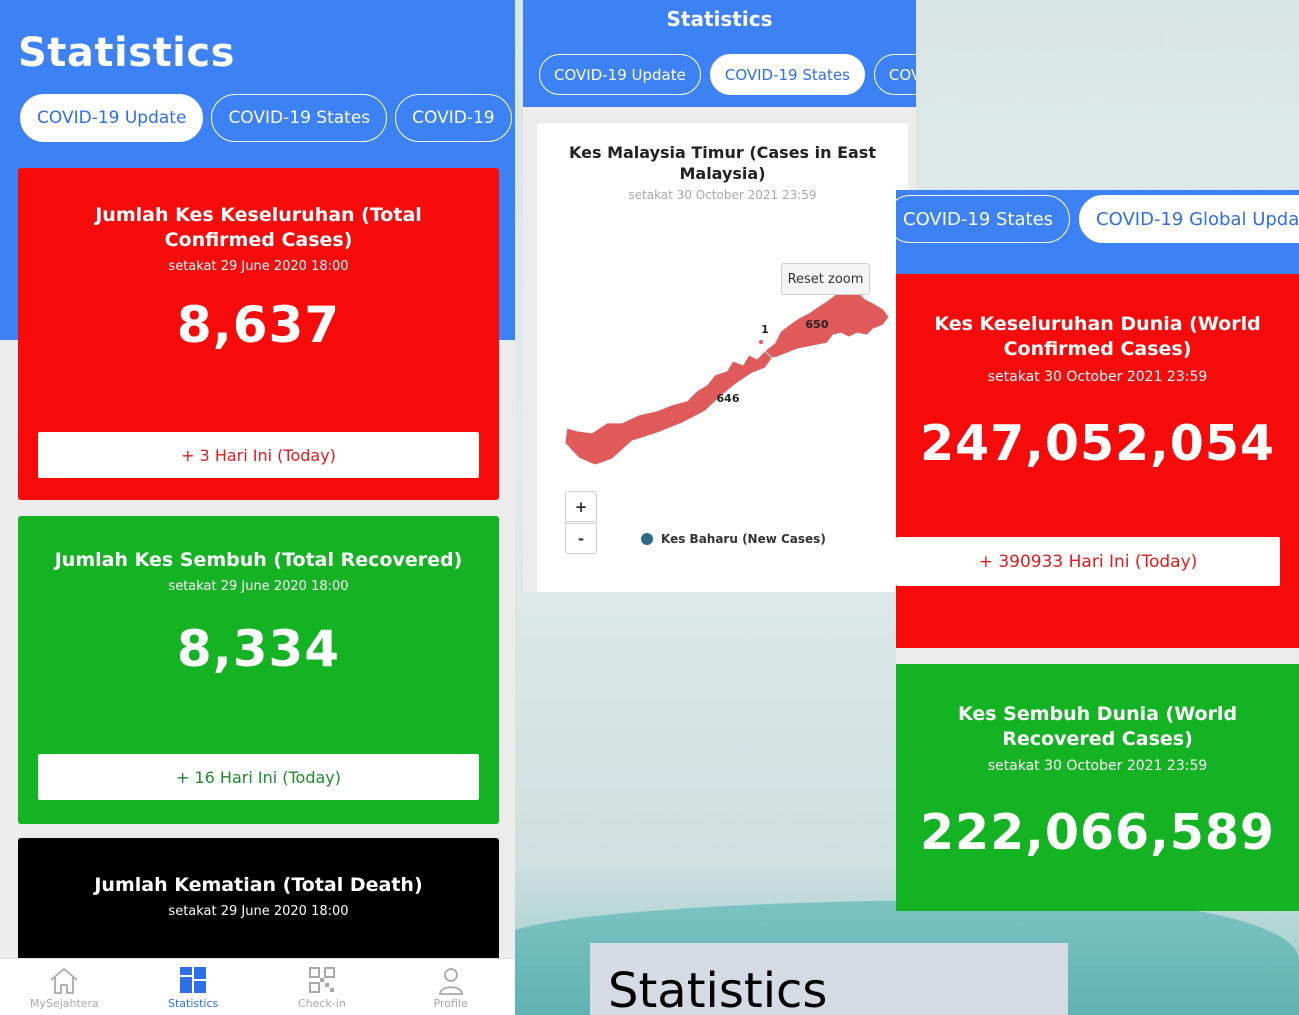  I want to click on slide-caption: Statistics, so click(829, 979).